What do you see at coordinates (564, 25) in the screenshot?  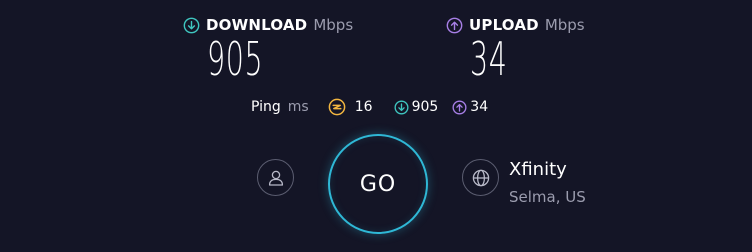 I see `upload-unit: Mbps` at bounding box center [564, 25].